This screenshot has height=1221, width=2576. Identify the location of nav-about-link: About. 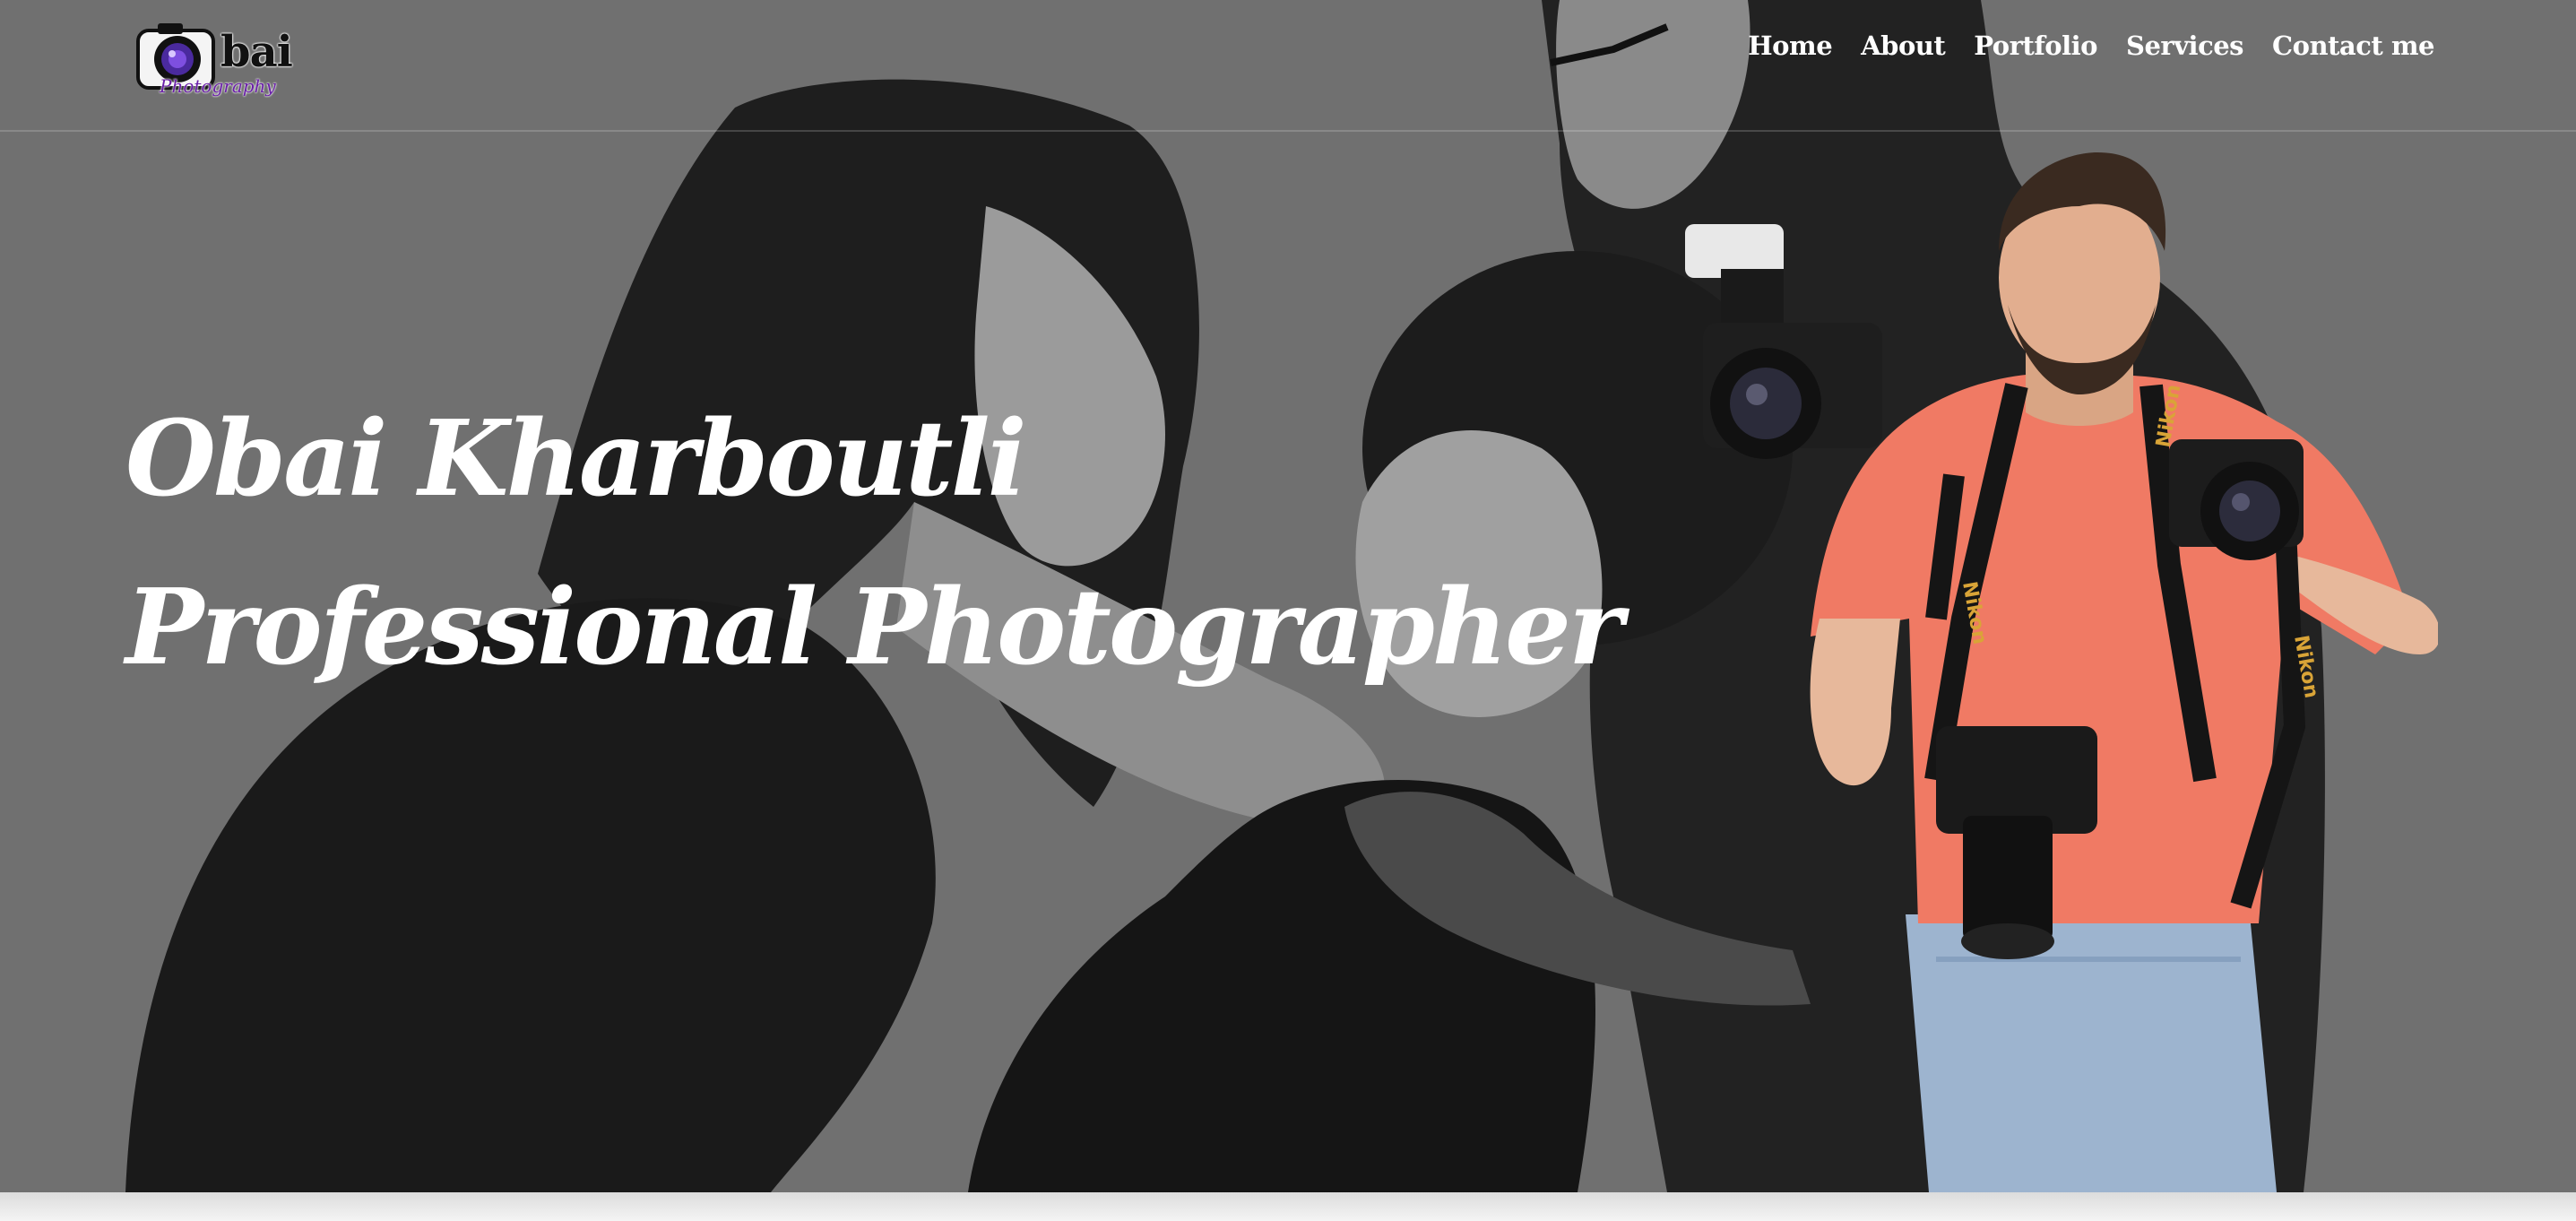
(1903, 45).